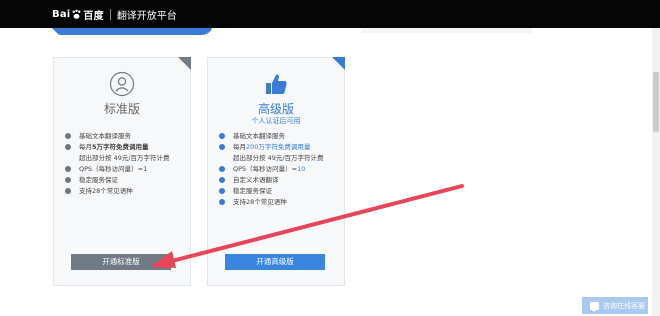 The image size is (660, 316). I want to click on brand-divider, so click(110, 14).